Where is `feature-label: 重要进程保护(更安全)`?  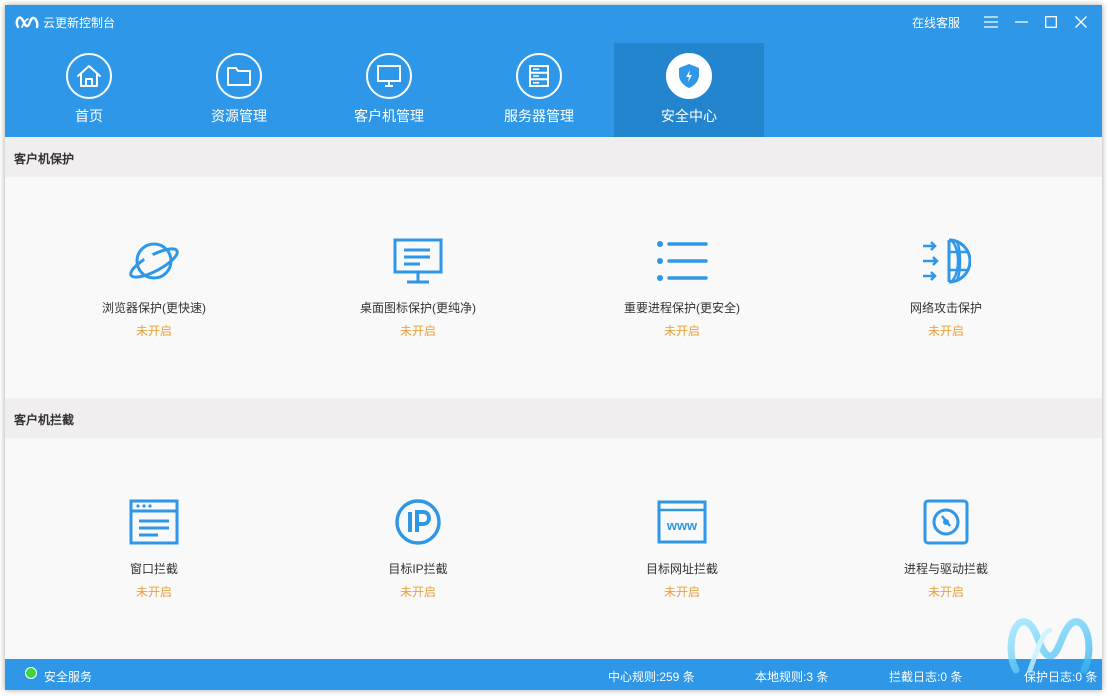
feature-label: 重要进程保护(更安全) is located at coordinates (682, 308).